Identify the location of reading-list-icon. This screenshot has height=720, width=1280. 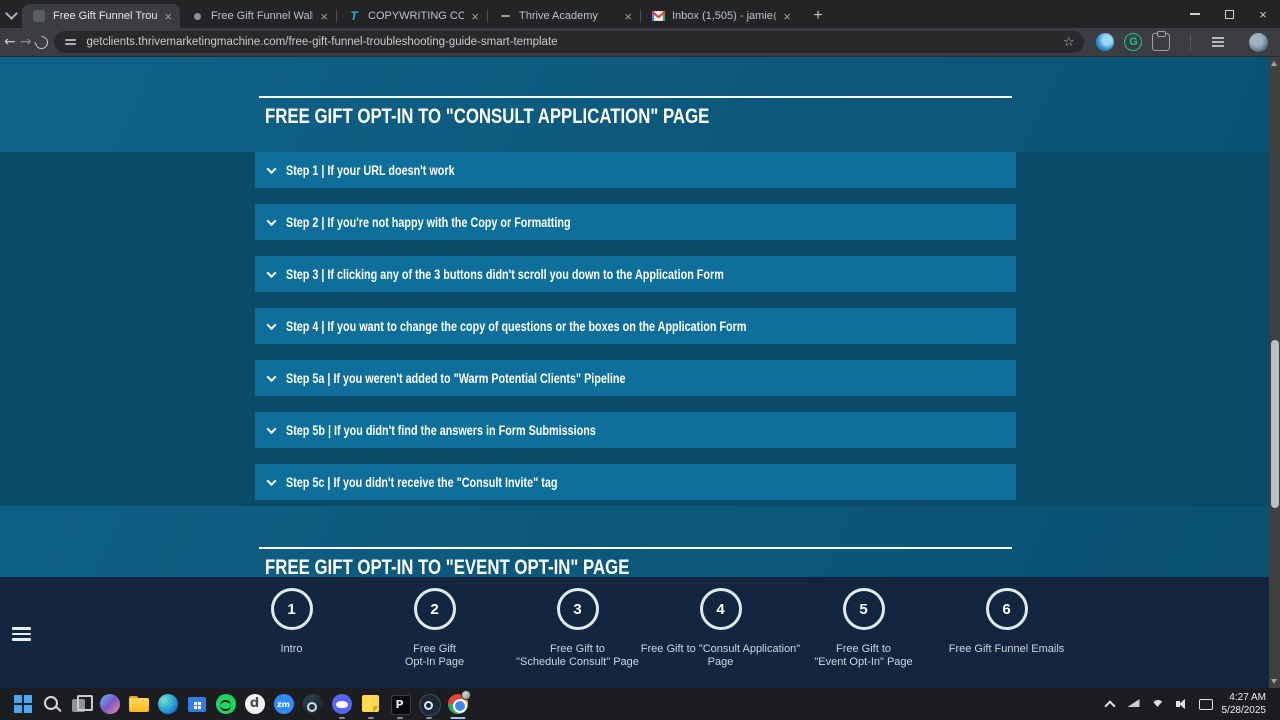
(1220, 42).